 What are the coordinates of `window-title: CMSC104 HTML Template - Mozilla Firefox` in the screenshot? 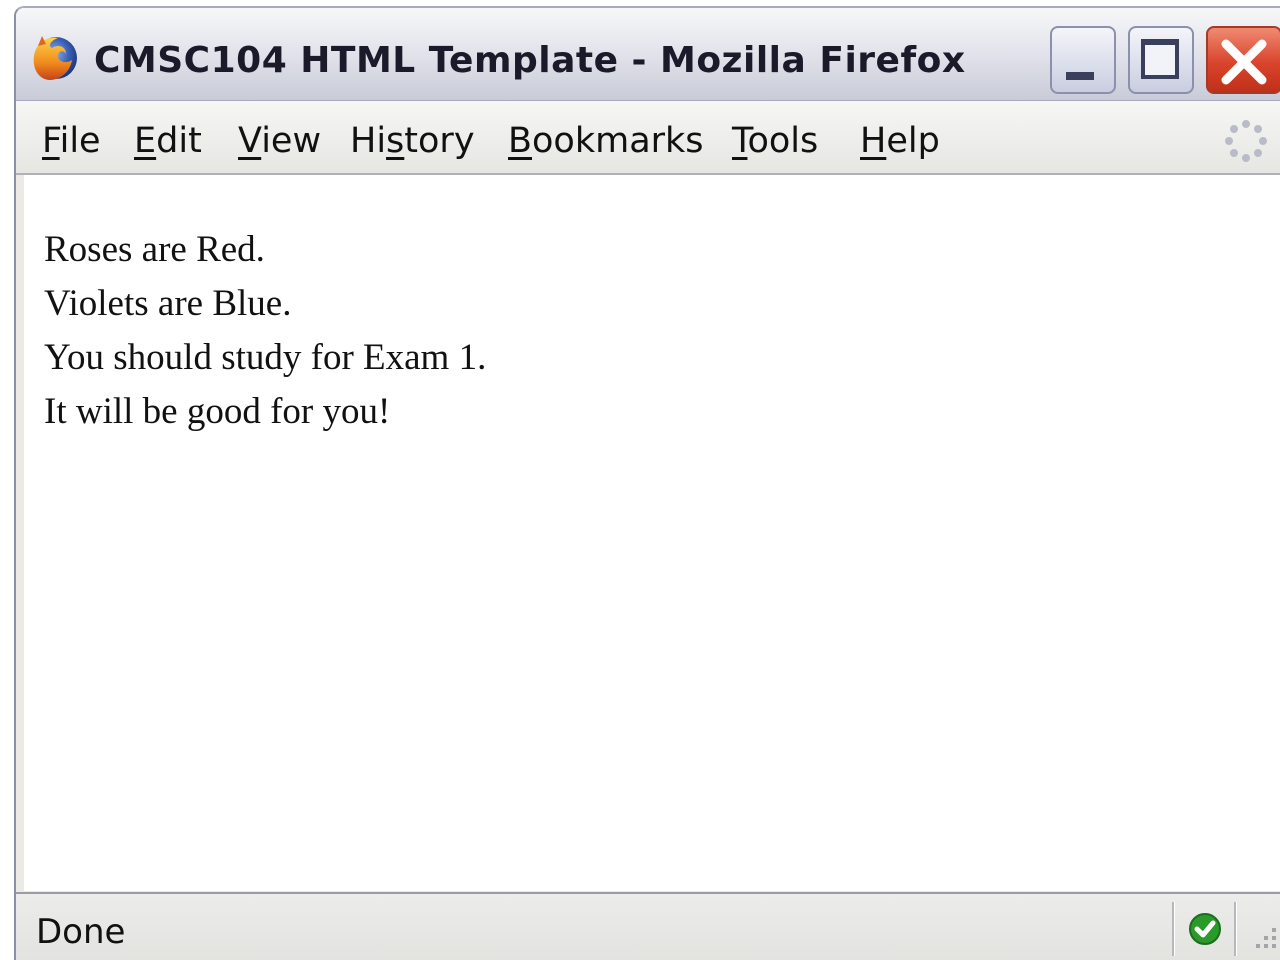 It's located at (530, 60).